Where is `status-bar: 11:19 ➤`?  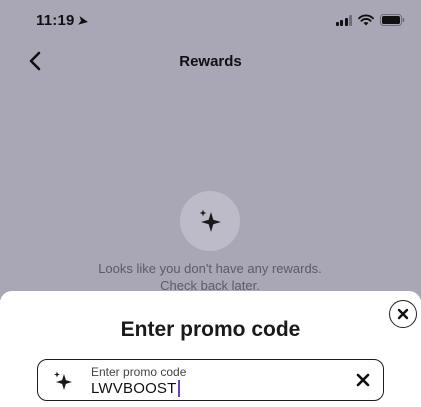
status-bar: 11:19 ➤ is located at coordinates (210, 21).